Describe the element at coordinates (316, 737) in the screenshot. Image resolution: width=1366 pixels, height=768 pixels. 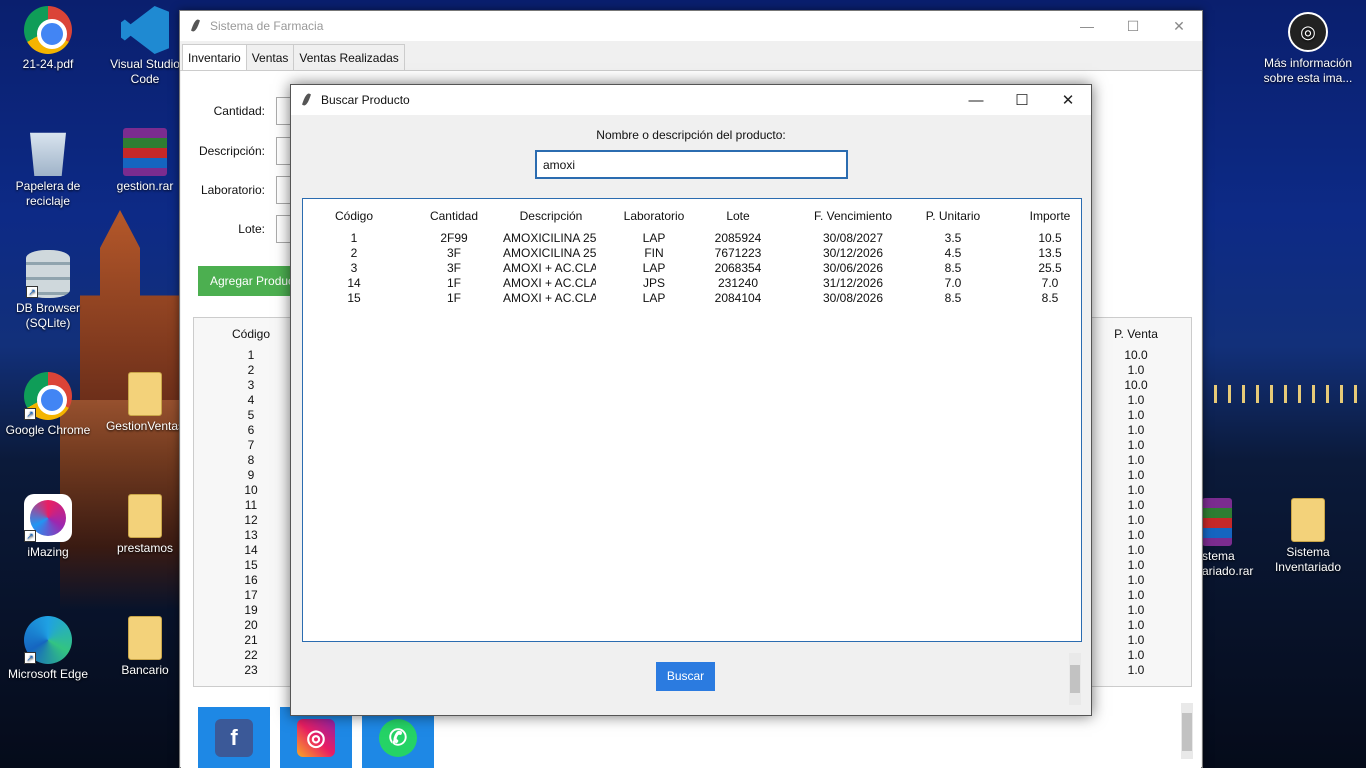
I see `instagram-button: ◎` at that location.